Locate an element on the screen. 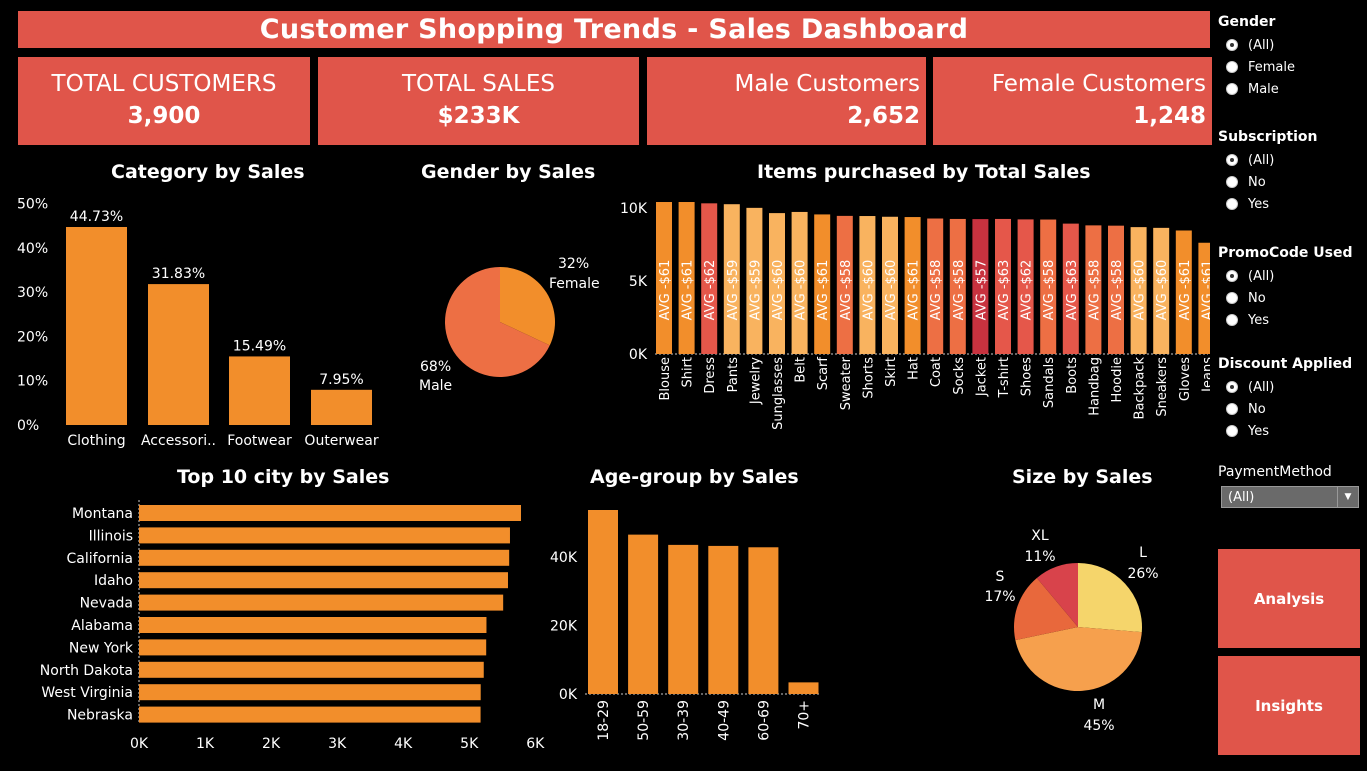 The height and width of the screenshot is (771, 1367). pie-percent-label: 11% is located at coordinates (1039, 557).